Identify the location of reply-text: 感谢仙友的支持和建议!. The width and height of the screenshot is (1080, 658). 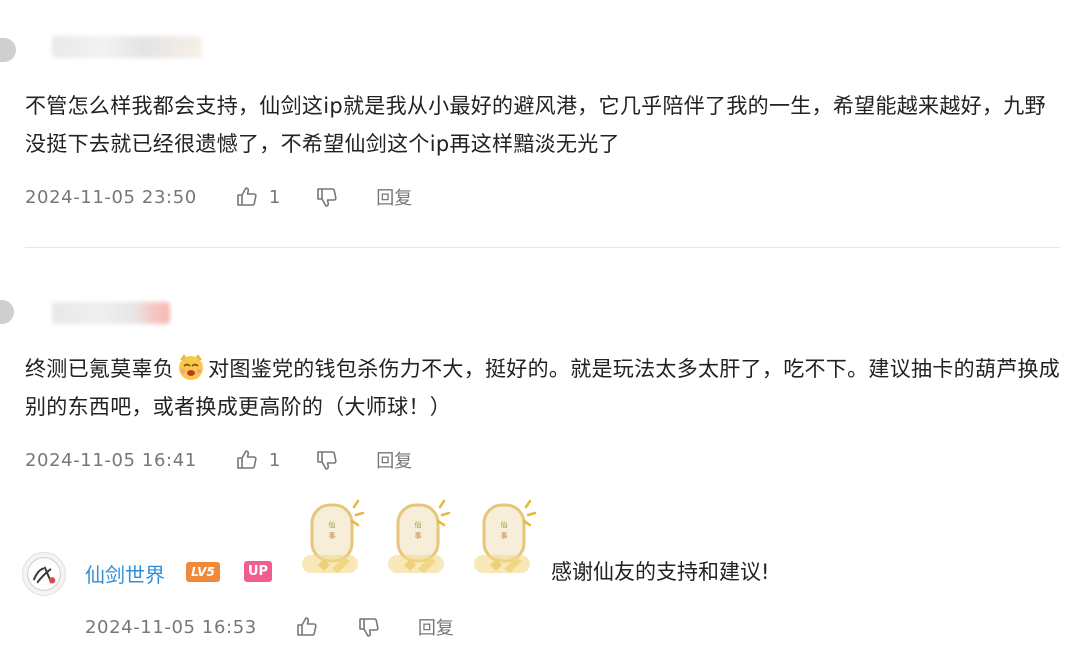
(660, 572).